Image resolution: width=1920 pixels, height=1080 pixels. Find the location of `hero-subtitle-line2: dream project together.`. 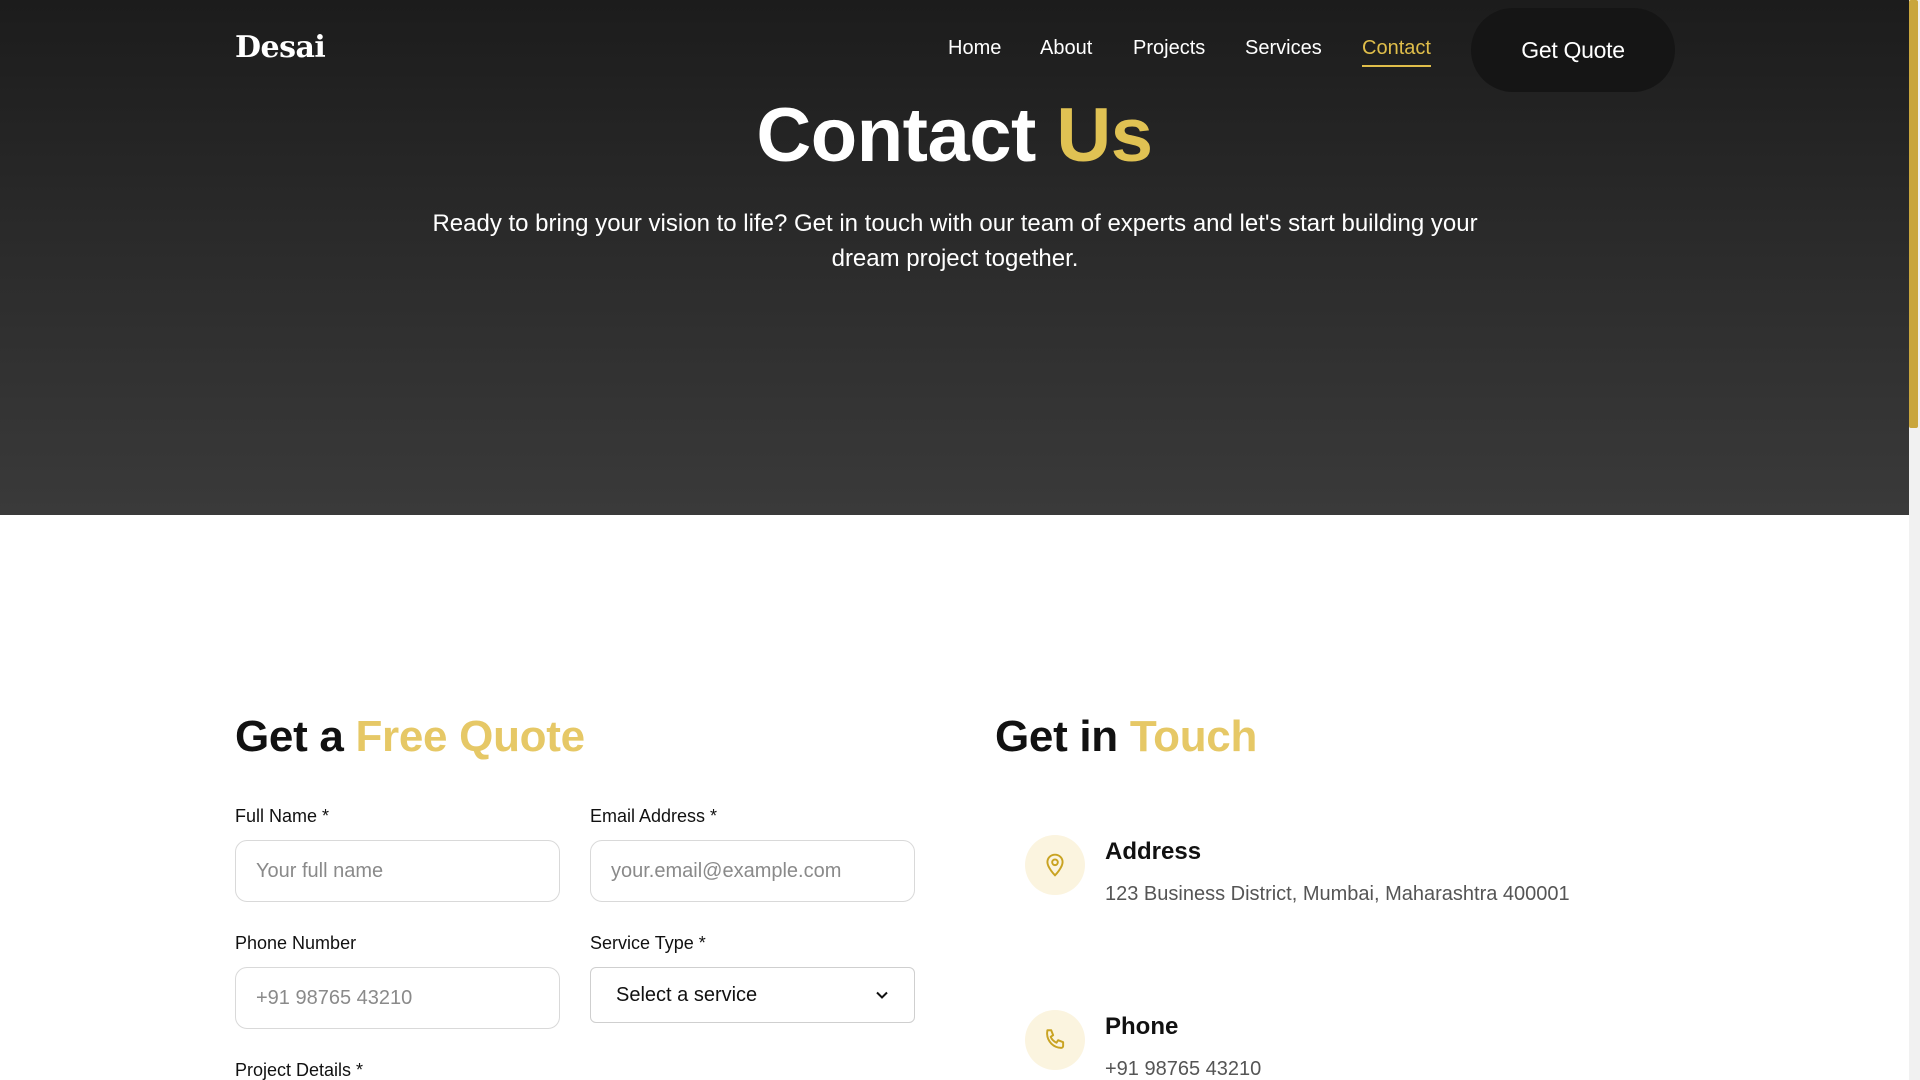

hero-subtitle-line2: dream project together. is located at coordinates (955, 258).